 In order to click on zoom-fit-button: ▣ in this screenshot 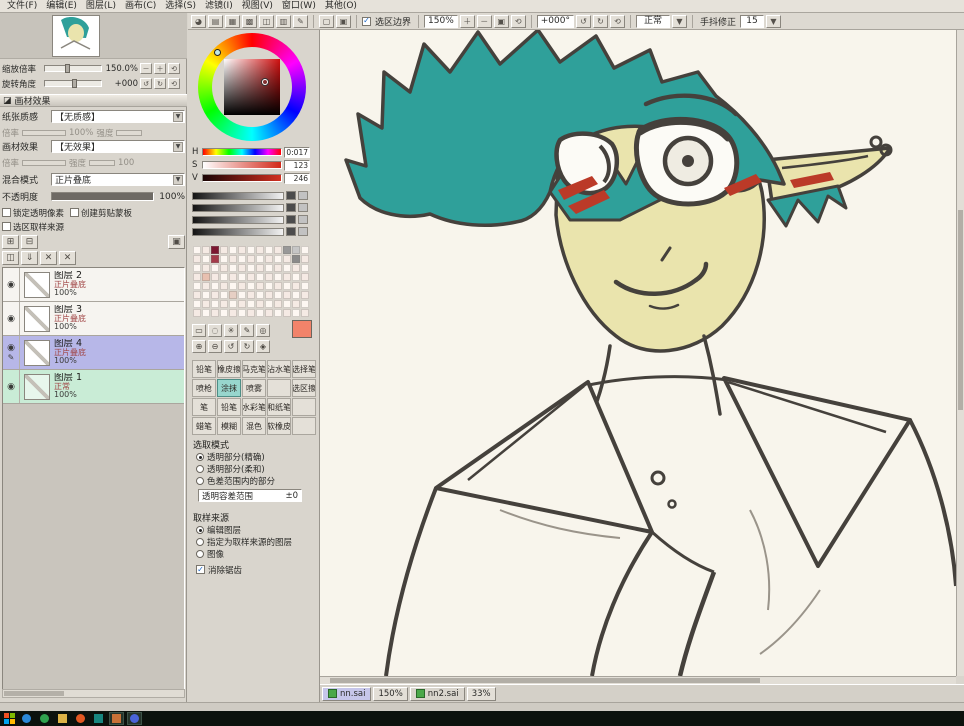, I will do `click(501, 21)`.